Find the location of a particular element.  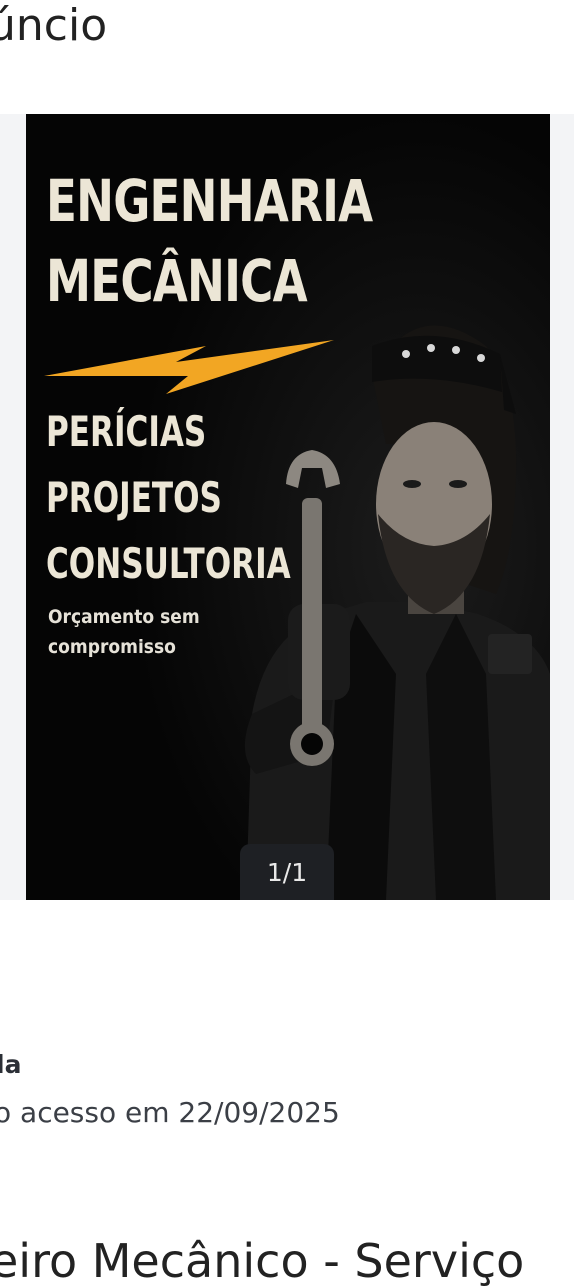

last-access-text: o acesso em 22/09/2025 is located at coordinates (170, 1112).